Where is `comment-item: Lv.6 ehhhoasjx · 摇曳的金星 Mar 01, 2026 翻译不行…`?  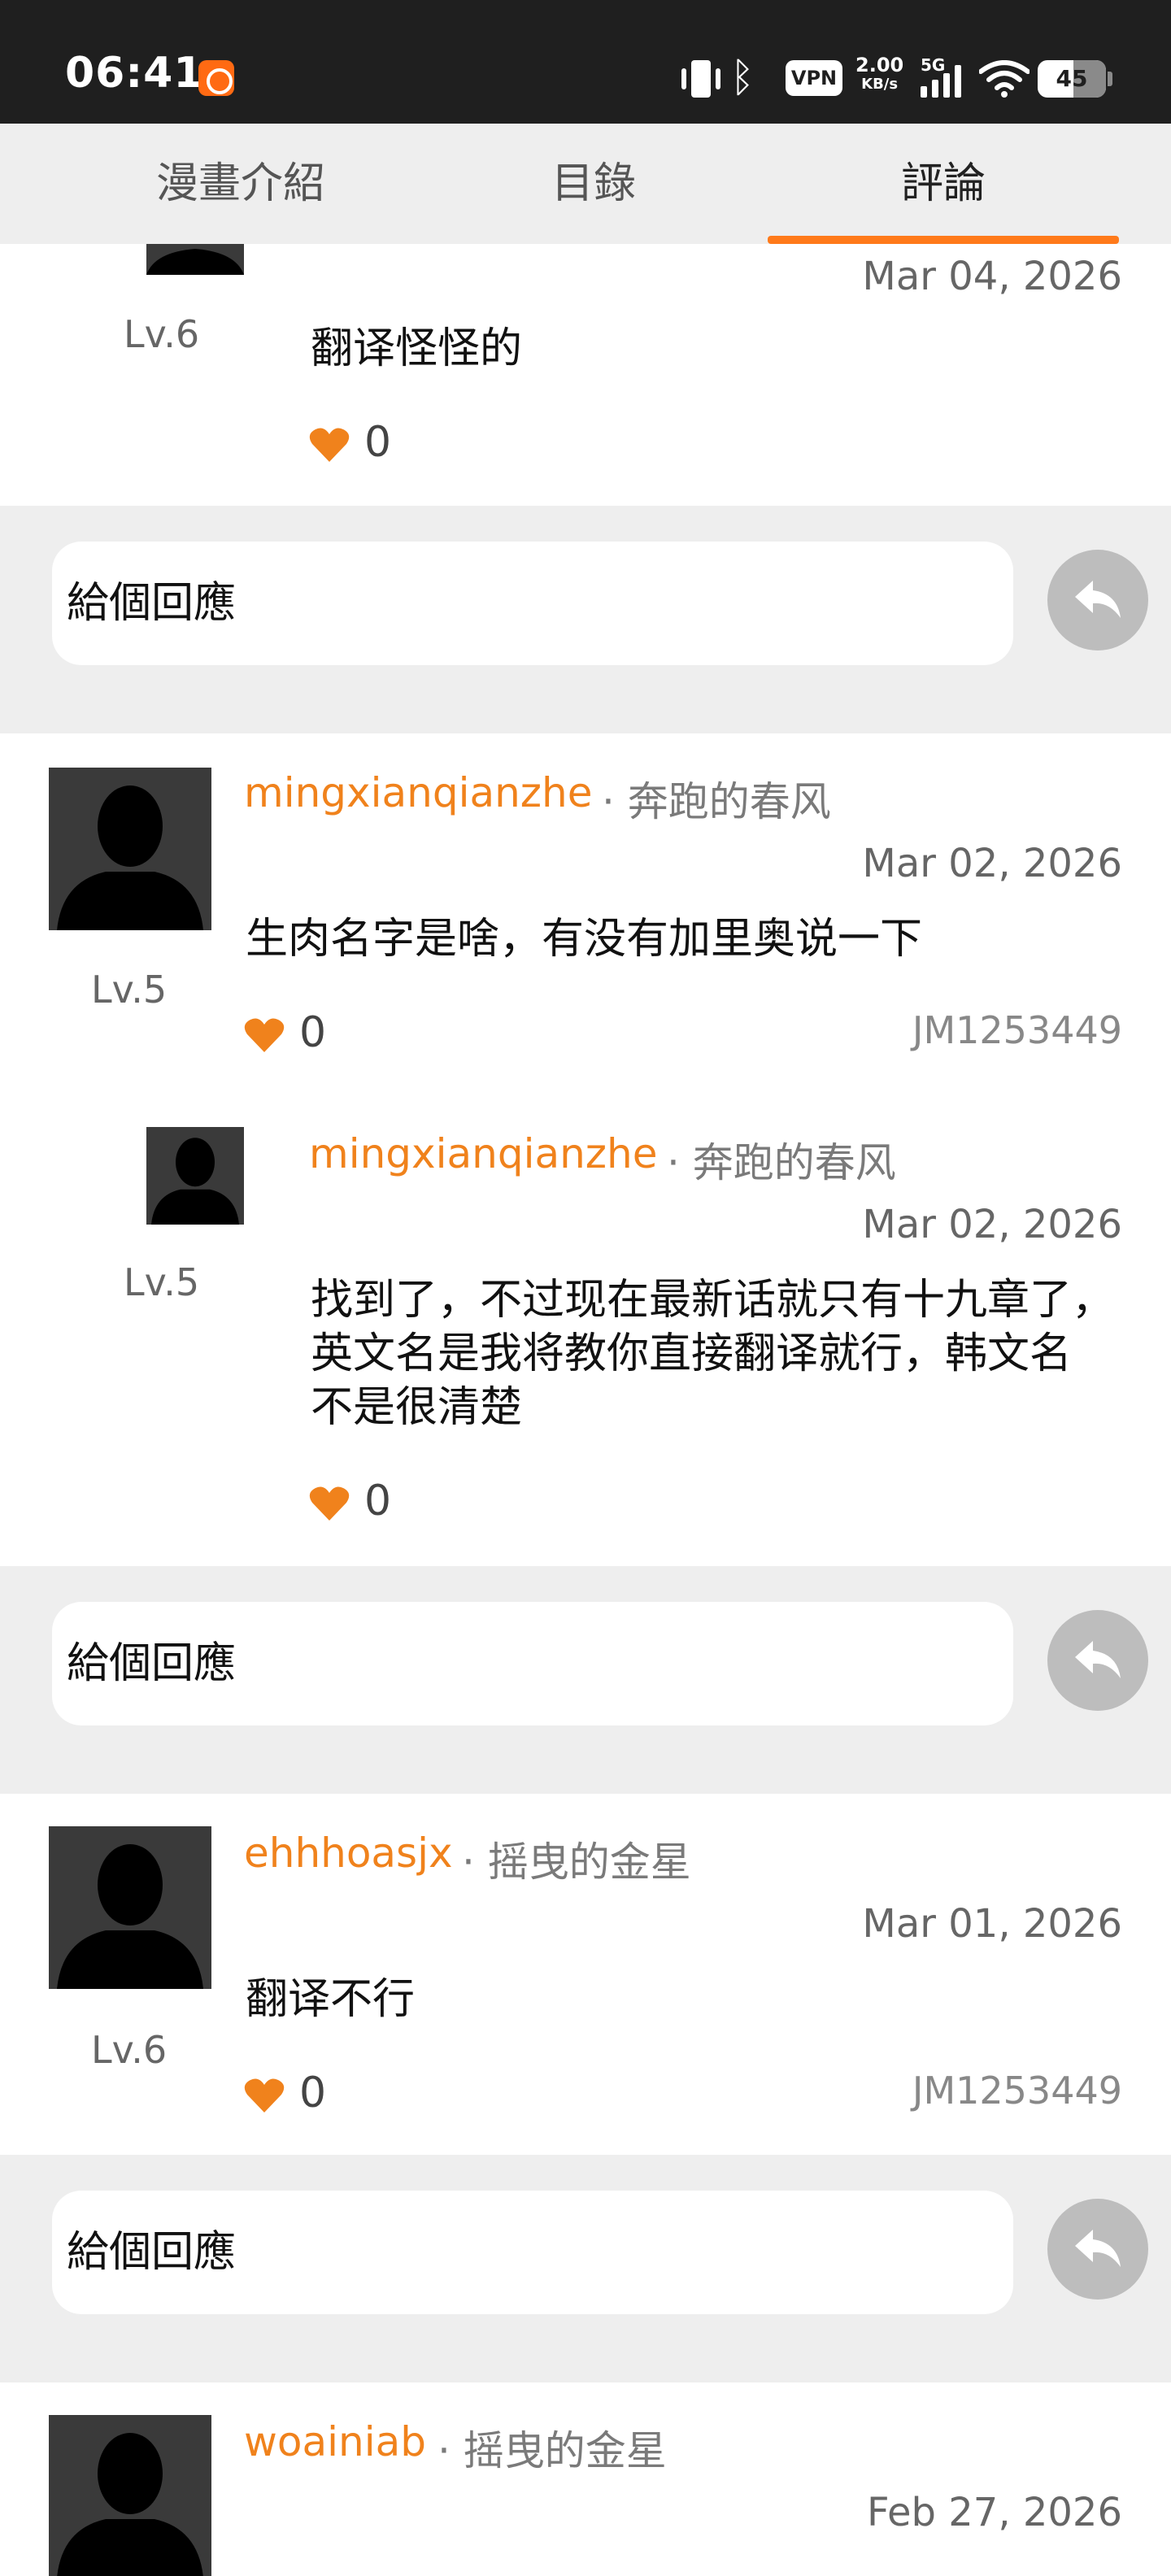
comment-item: Lv.6 ehhhoasjx · 摇曳的金星 Mar 01, 2026 翻译不行… is located at coordinates (585, 1975).